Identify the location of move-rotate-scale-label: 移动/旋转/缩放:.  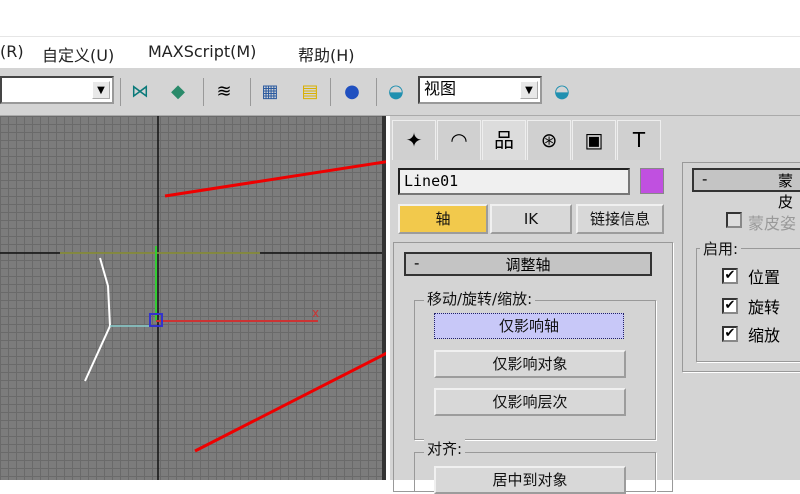
(480, 298).